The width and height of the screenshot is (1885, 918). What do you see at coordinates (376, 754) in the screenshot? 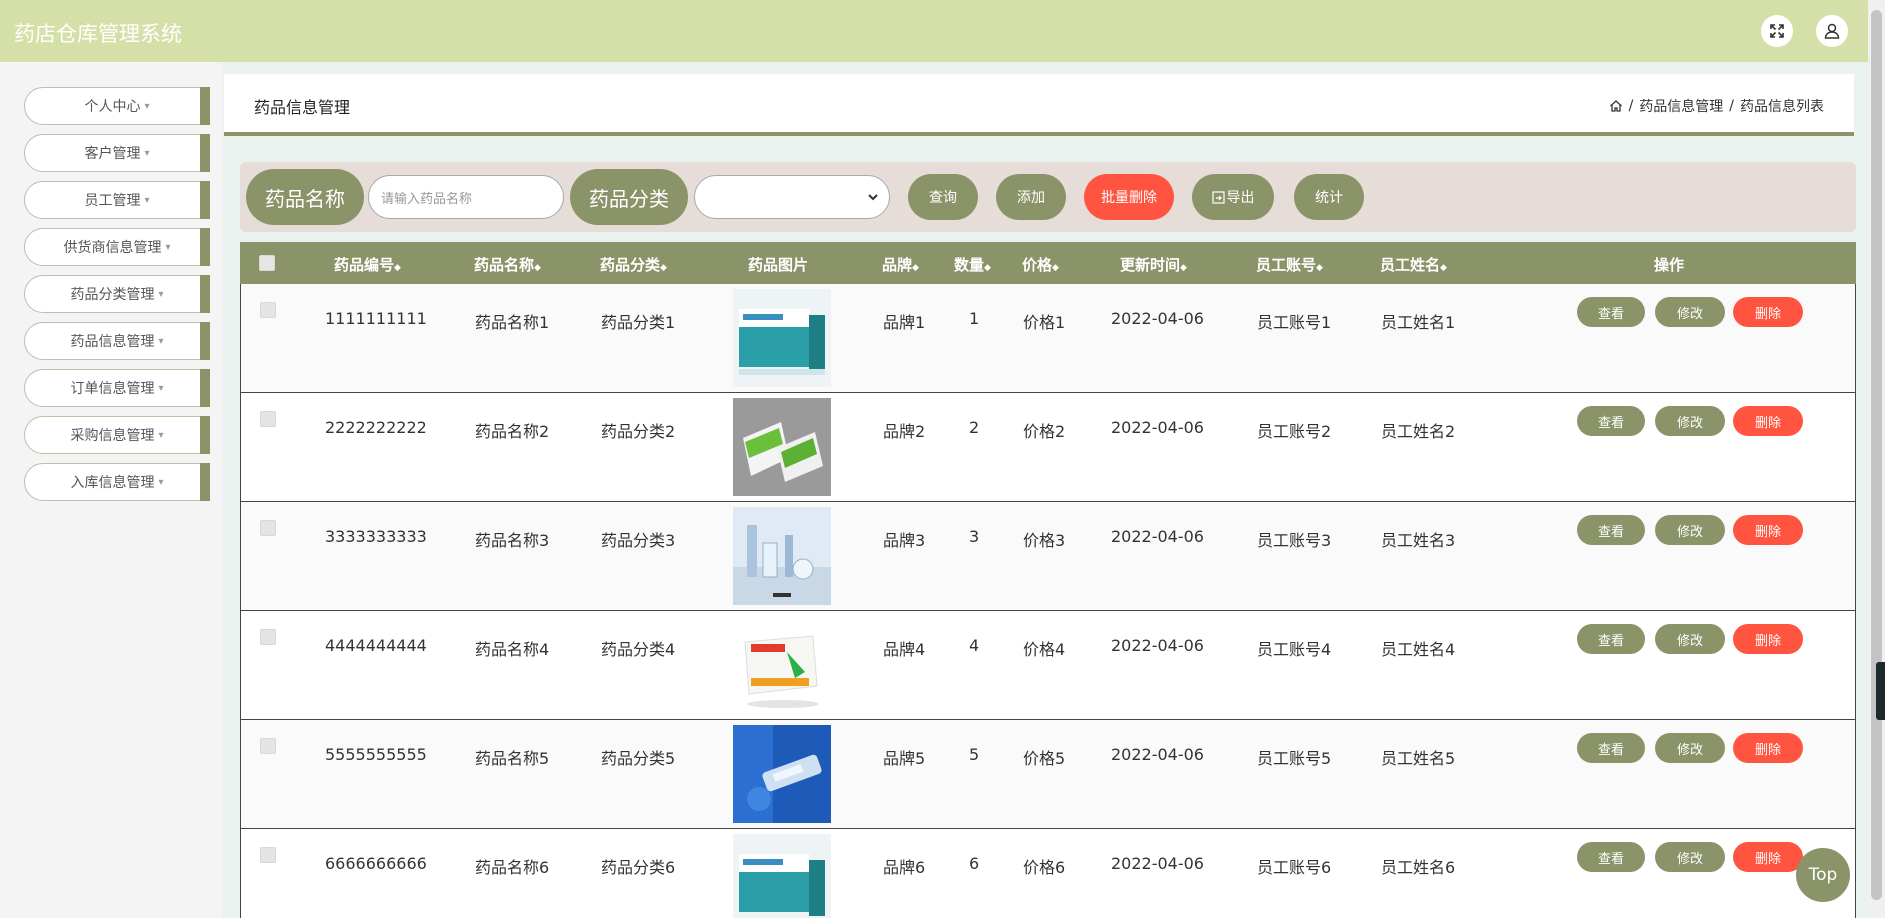
I see `cell-code: 5555555555` at bounding box center [376, 754].